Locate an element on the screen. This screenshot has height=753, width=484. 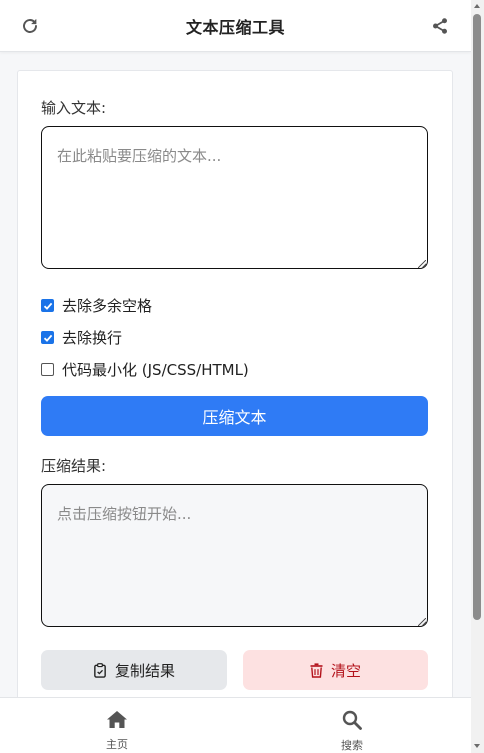
nav-item-search: 搜索 is located at coordinates (352, 731).